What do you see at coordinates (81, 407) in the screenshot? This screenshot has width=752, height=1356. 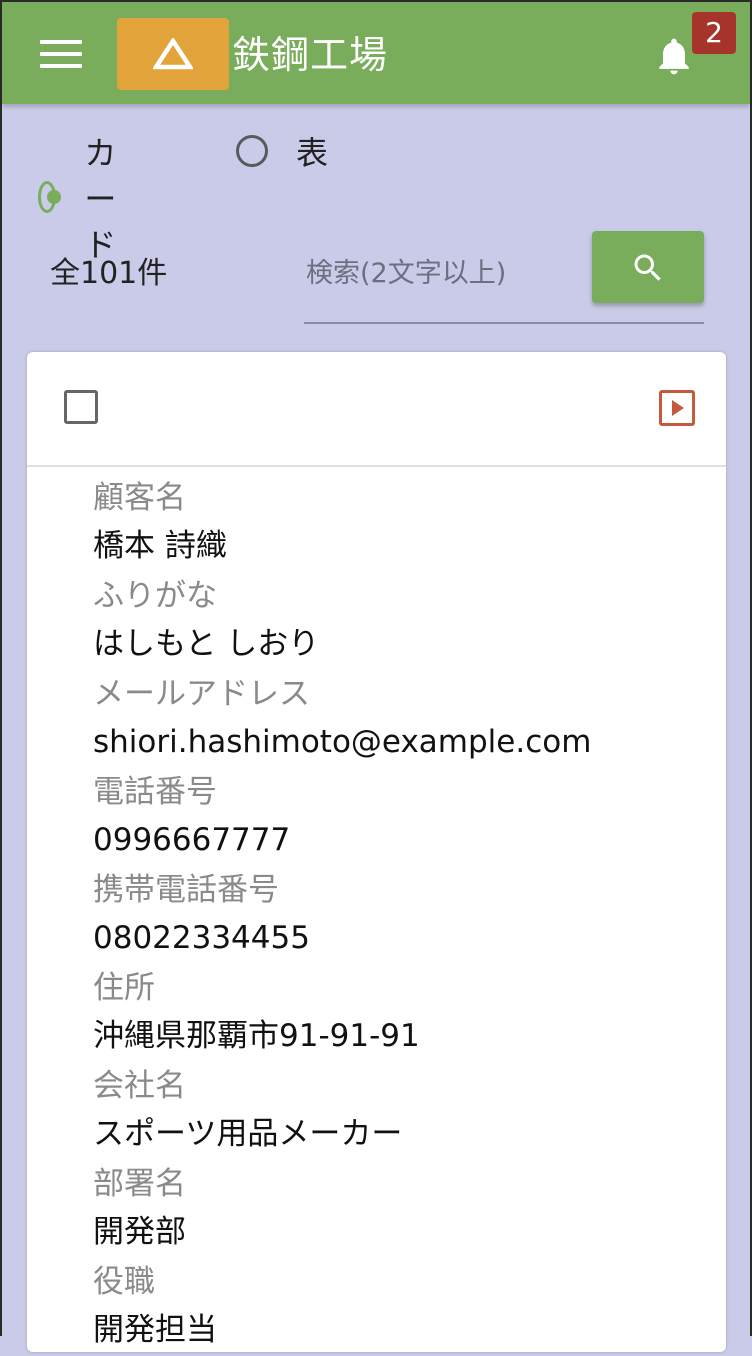 I see `select-checkbox` at bounding box center [81, 407].